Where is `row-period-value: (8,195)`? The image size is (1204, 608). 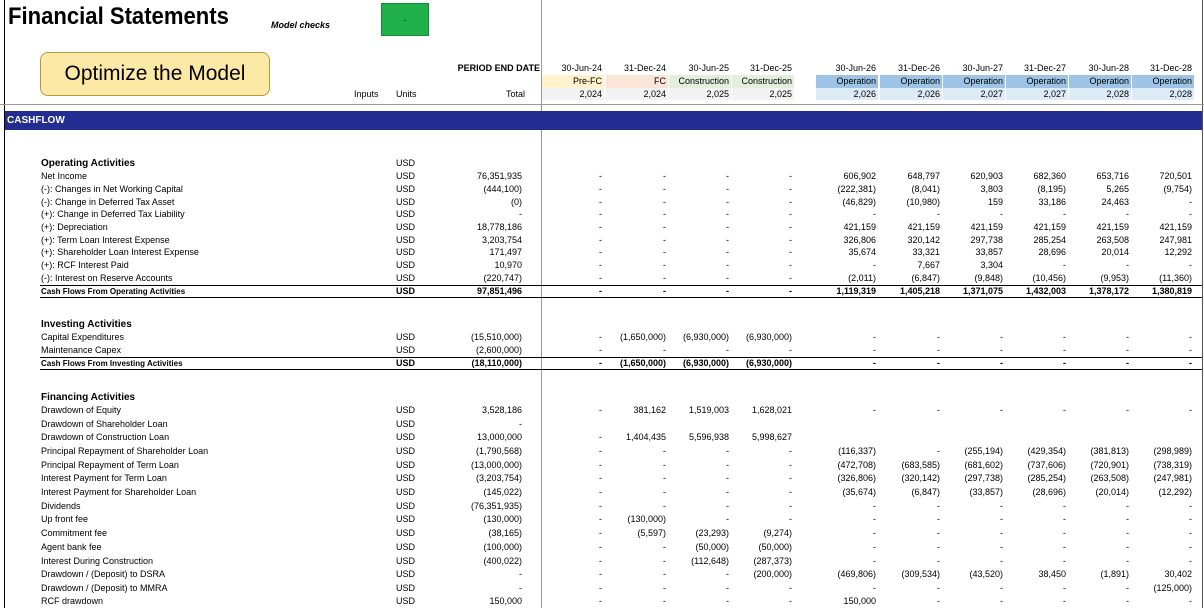
row-period-value: (8,195) is located at coordinates (1037, 189).